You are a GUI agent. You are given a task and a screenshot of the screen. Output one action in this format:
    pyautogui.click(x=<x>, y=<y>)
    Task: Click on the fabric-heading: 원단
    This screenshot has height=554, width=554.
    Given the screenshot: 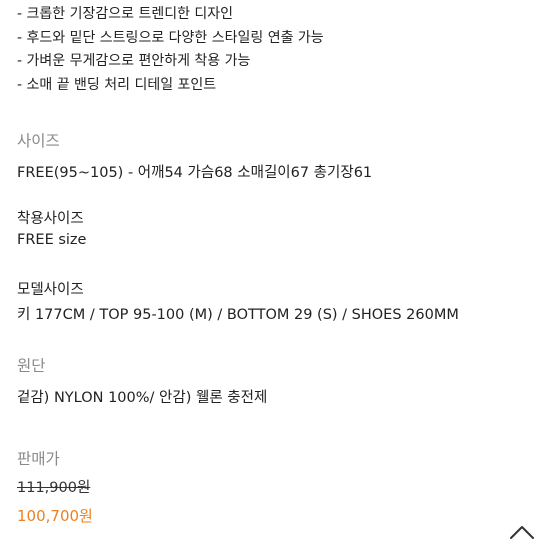 What is the action you would take?
    pyautogui.click(x=31, y=366)
    